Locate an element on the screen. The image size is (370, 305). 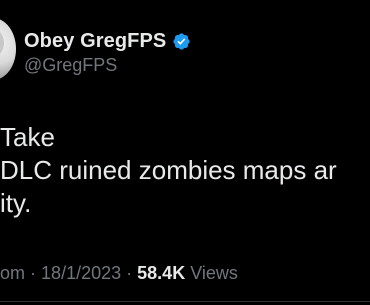
views-label: Views is located at coordinates (214, 273).